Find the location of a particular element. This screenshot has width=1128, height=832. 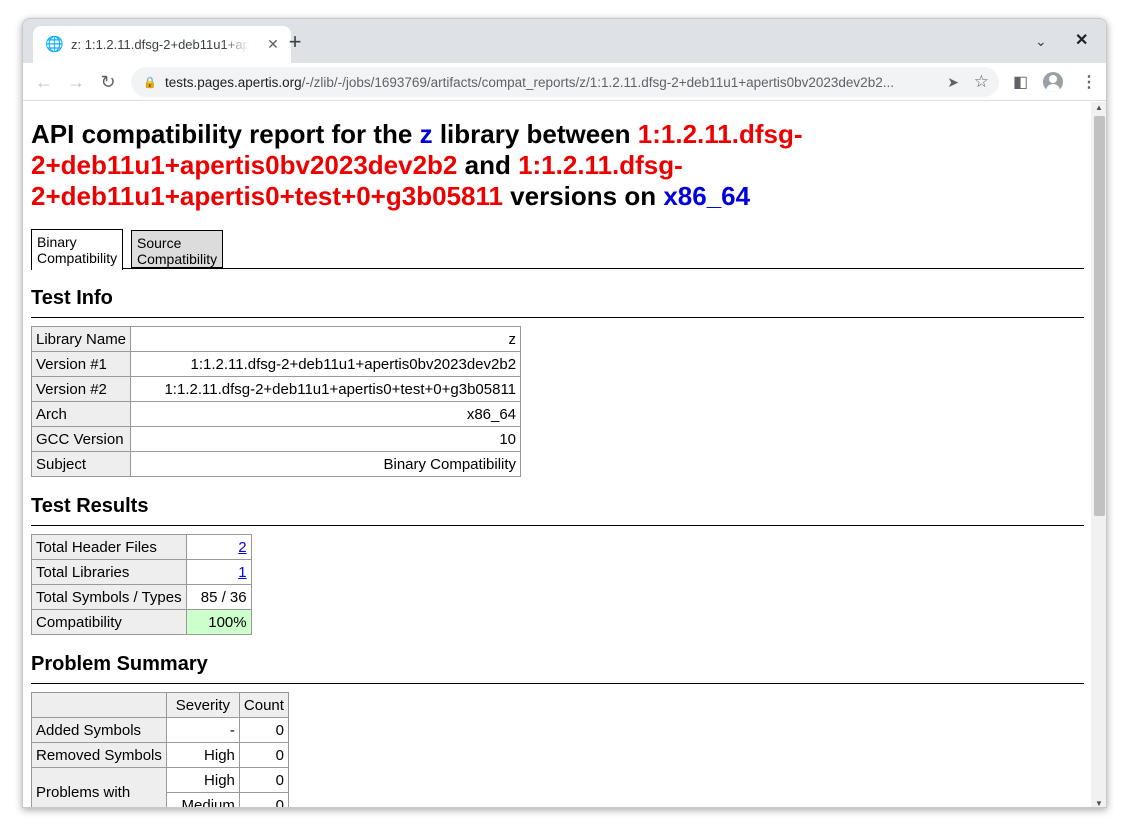

scroll-up-icon: ▲ is located at coordinates (1099, 107).